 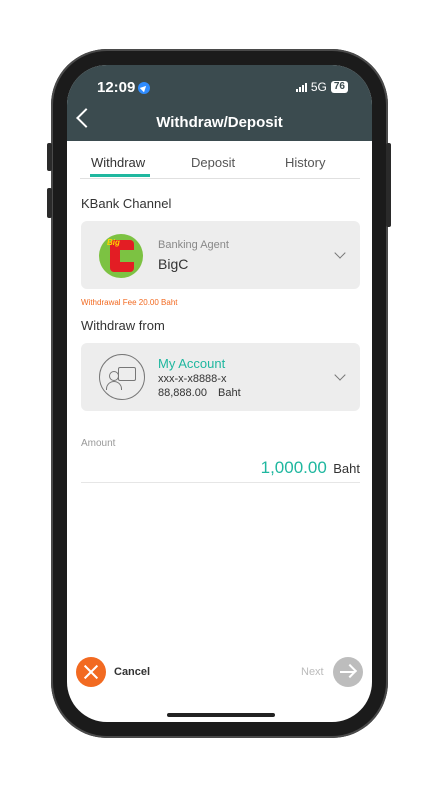 I want to click on status-time: 12:09, so click(x=124, y=87).